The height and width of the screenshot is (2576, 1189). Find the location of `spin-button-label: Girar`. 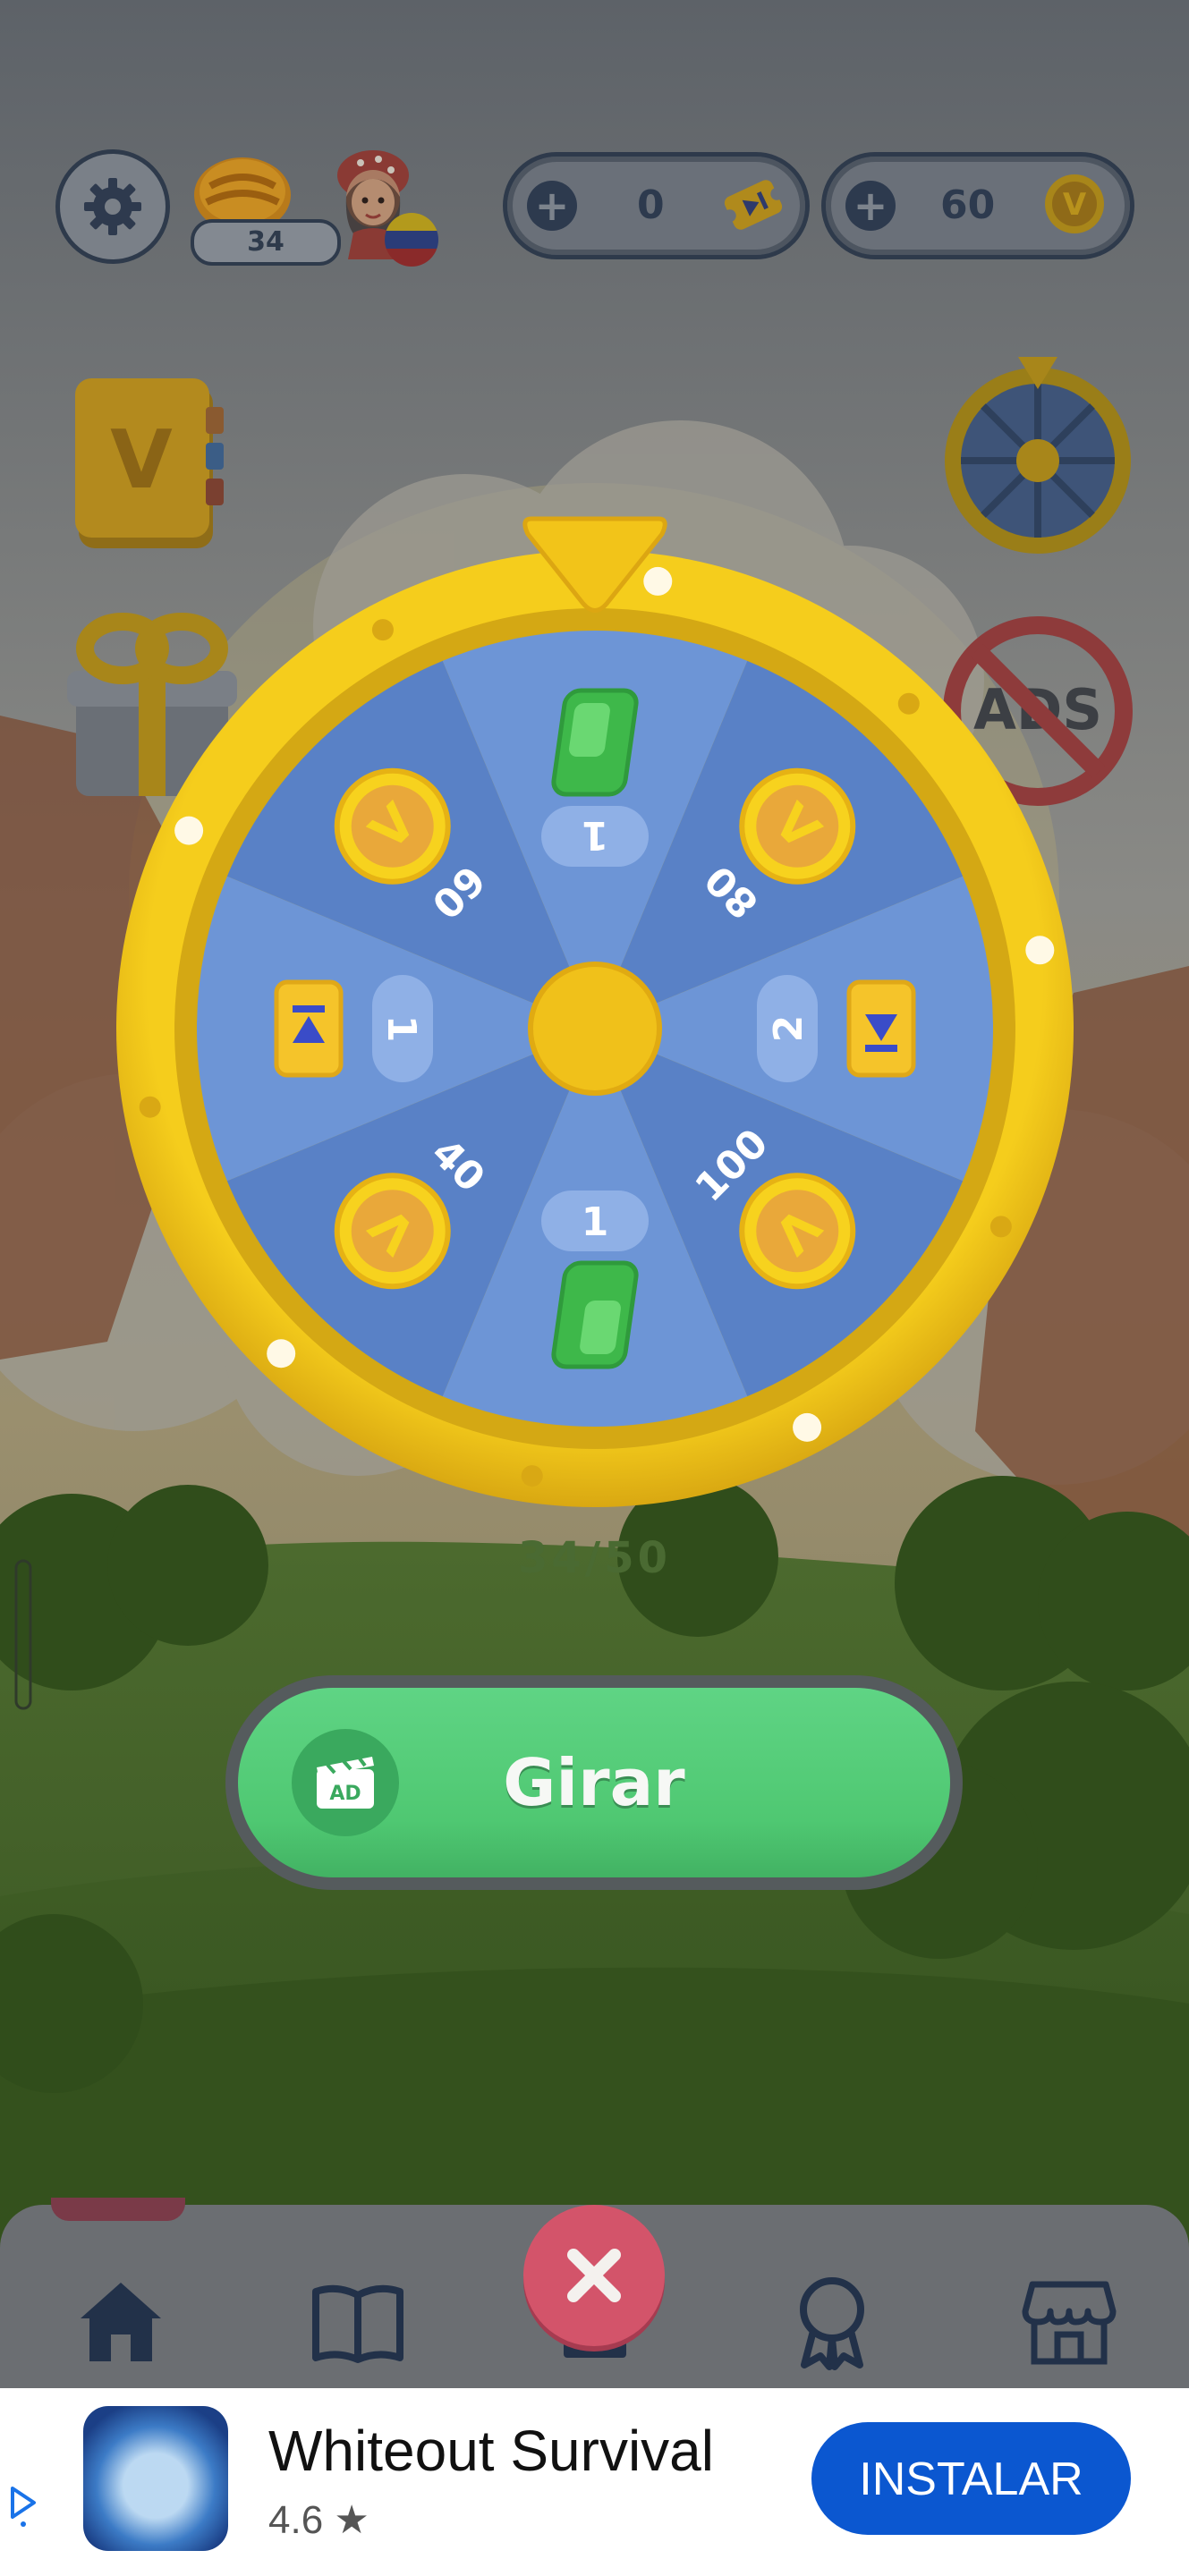

spin-button-label: Girar is located at coordinates (594, 1782).